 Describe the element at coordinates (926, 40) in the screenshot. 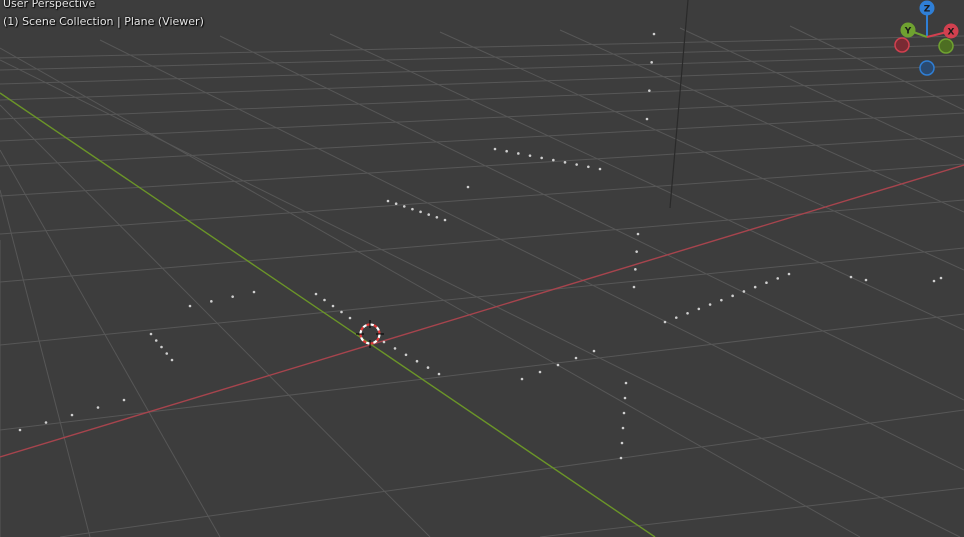

I see `navigation-gizmo: Z Y X` at that location.